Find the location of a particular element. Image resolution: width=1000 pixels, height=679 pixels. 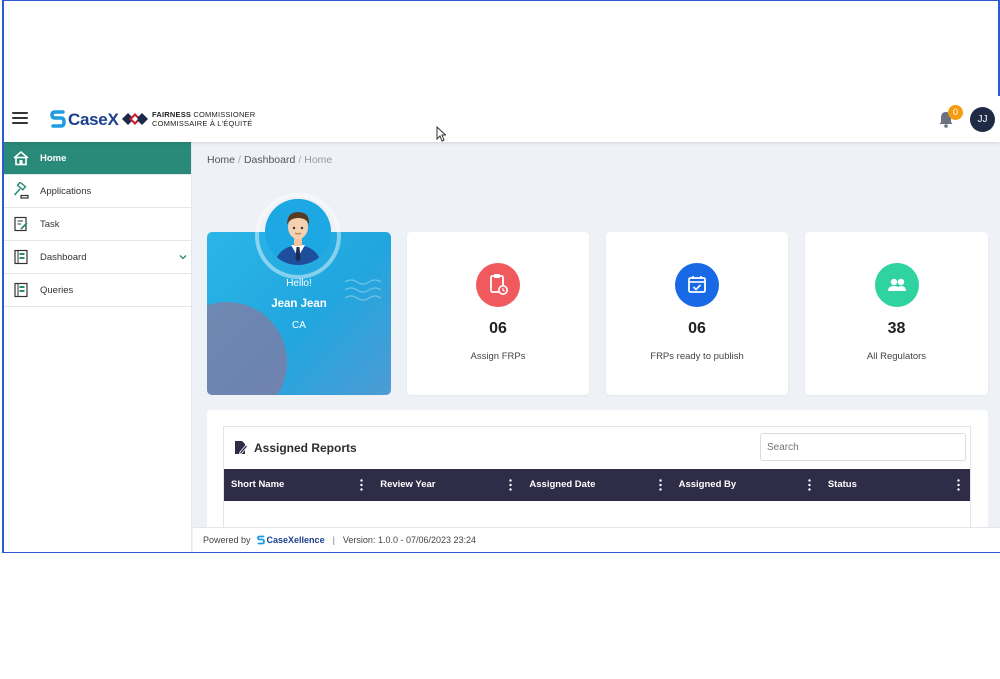

sidebar-item-label: Queries is located at coordinates (56, 290).